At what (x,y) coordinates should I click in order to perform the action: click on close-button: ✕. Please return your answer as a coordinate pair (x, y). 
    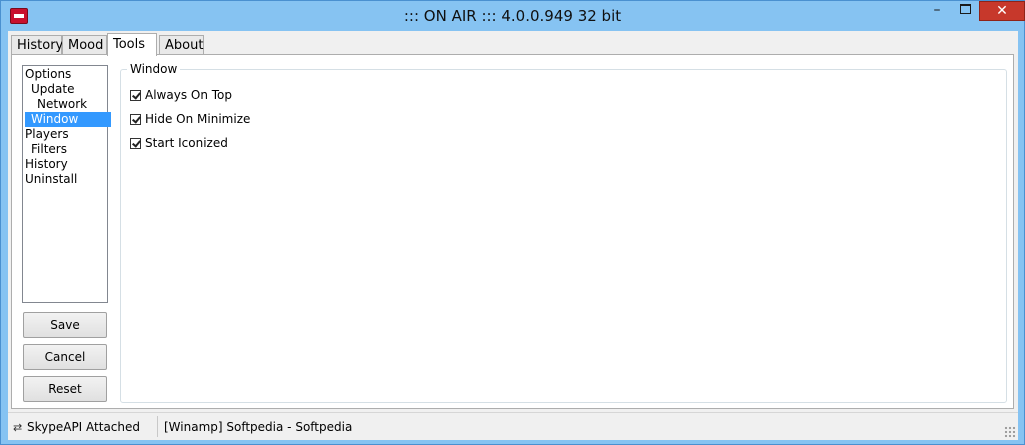
    Looking at the image, I should click on (1002, 11).